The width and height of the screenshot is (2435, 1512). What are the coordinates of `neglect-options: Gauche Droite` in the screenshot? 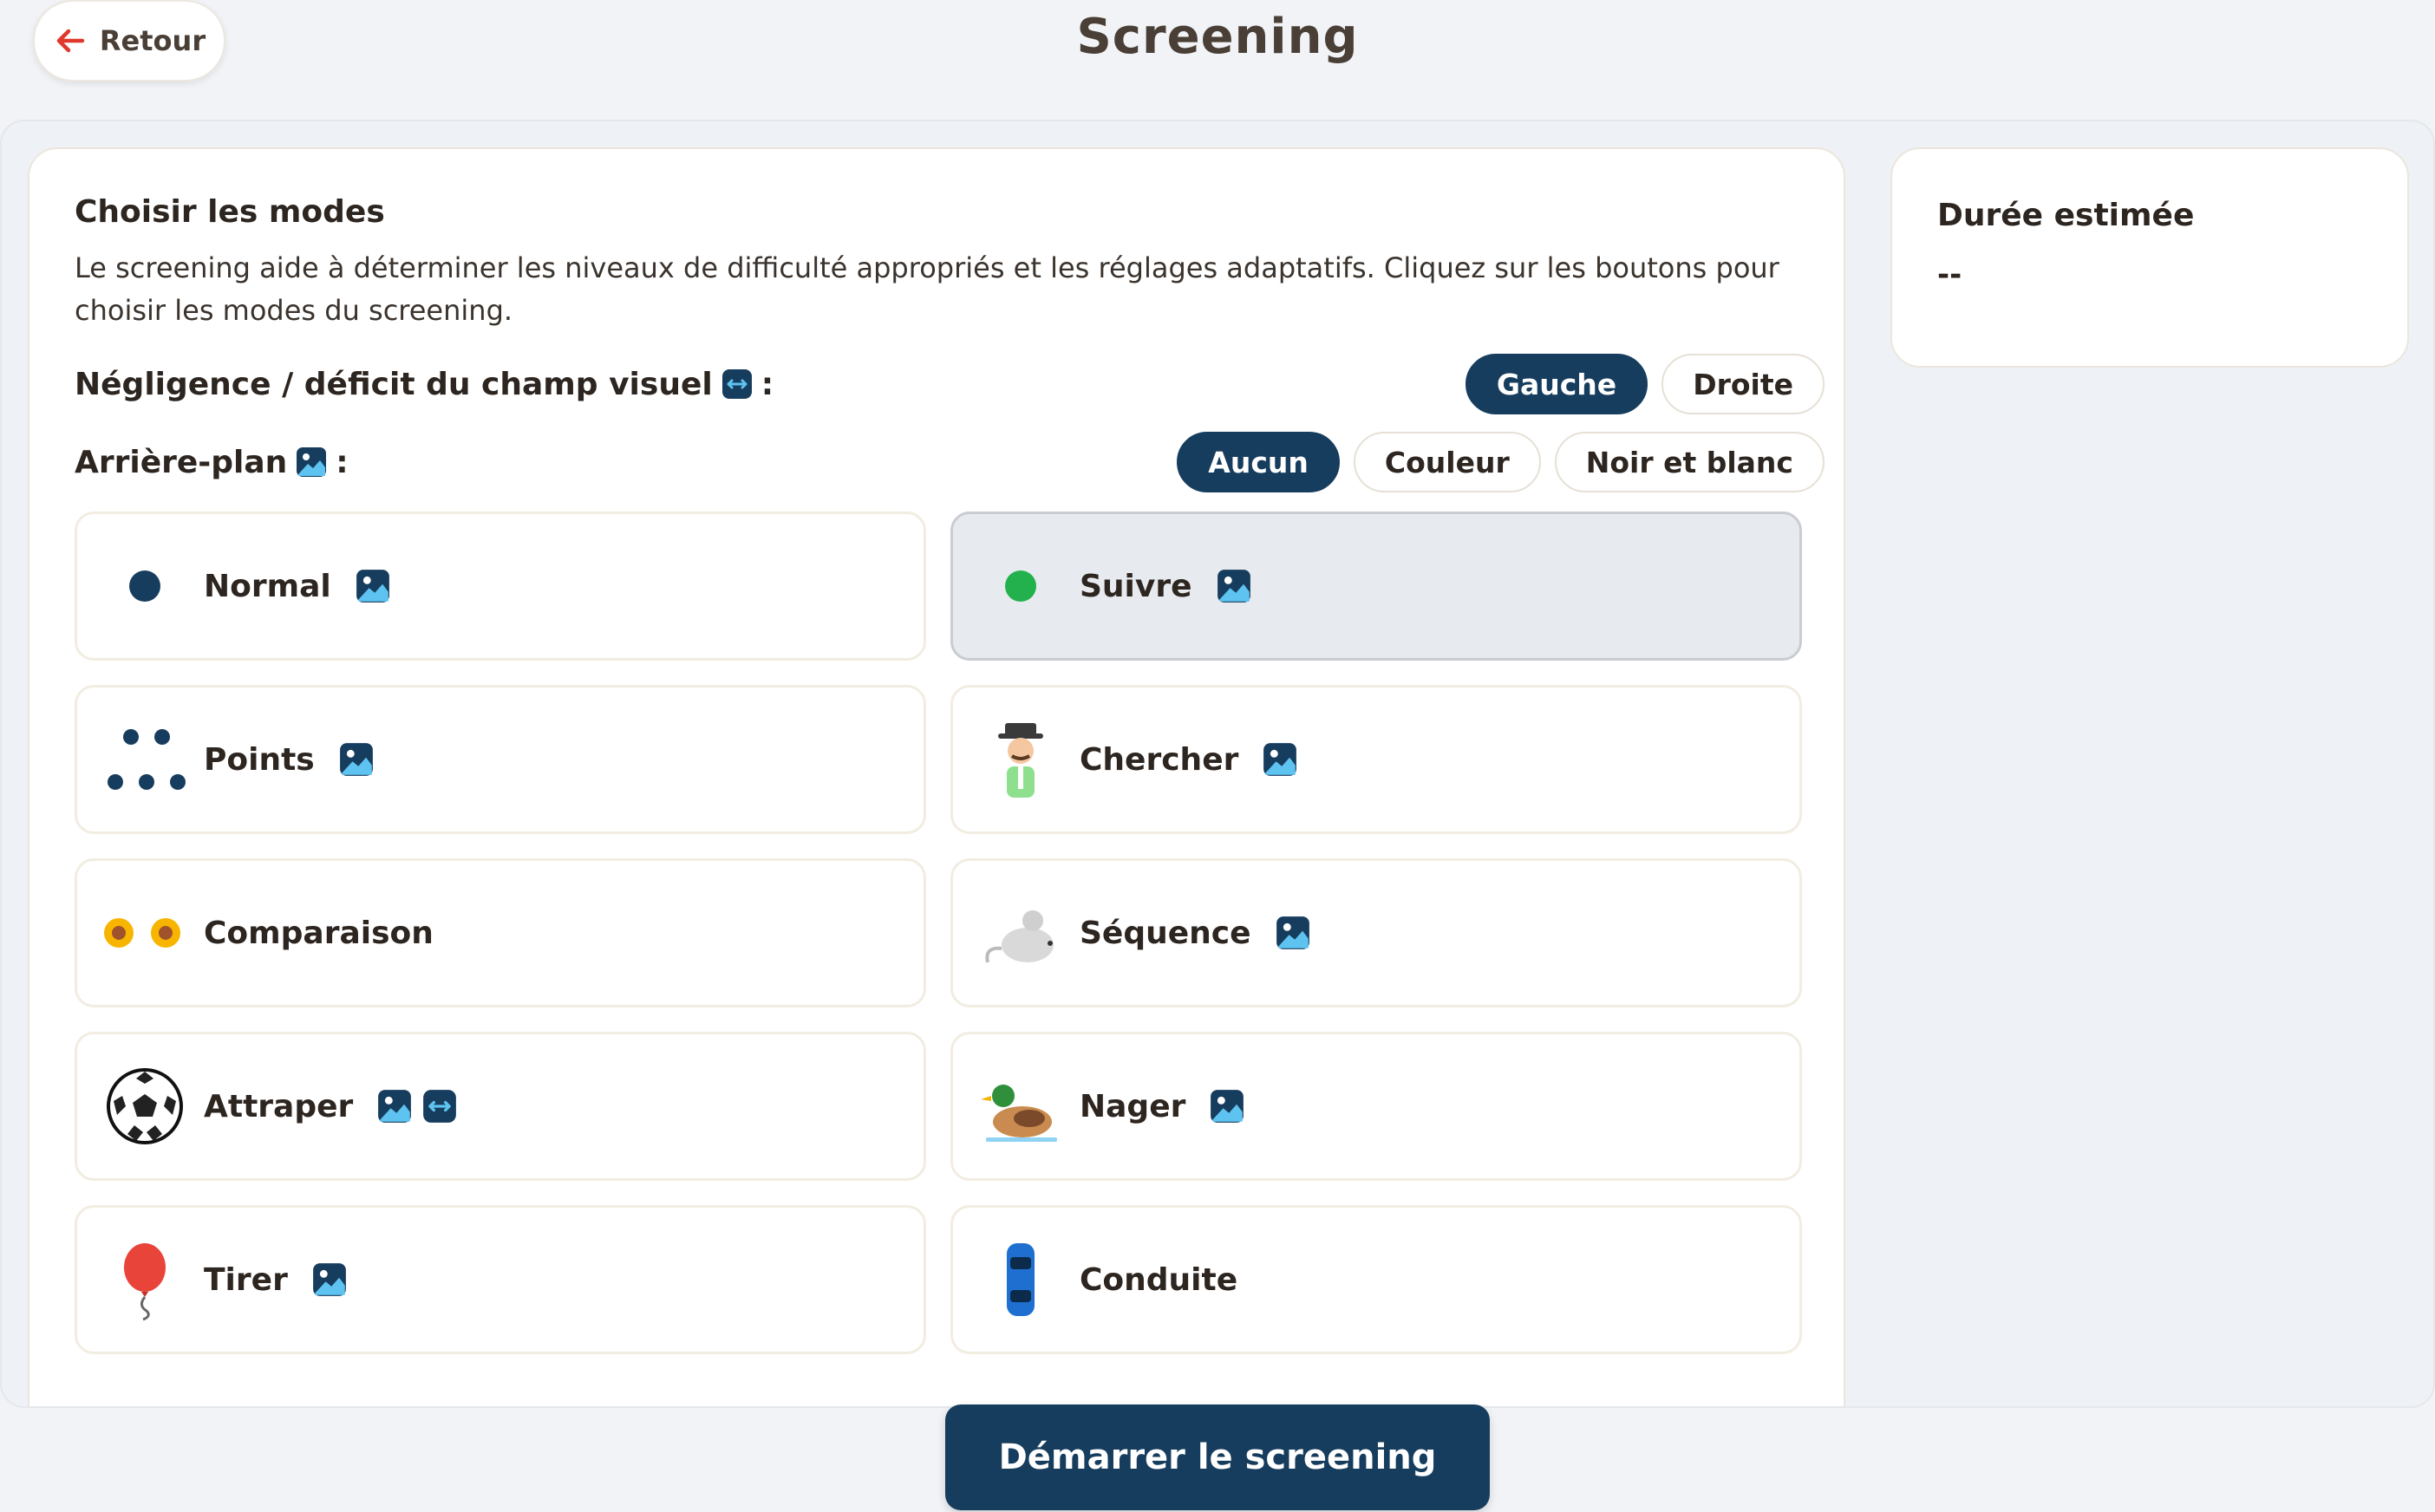 It's located at (1645, 384).